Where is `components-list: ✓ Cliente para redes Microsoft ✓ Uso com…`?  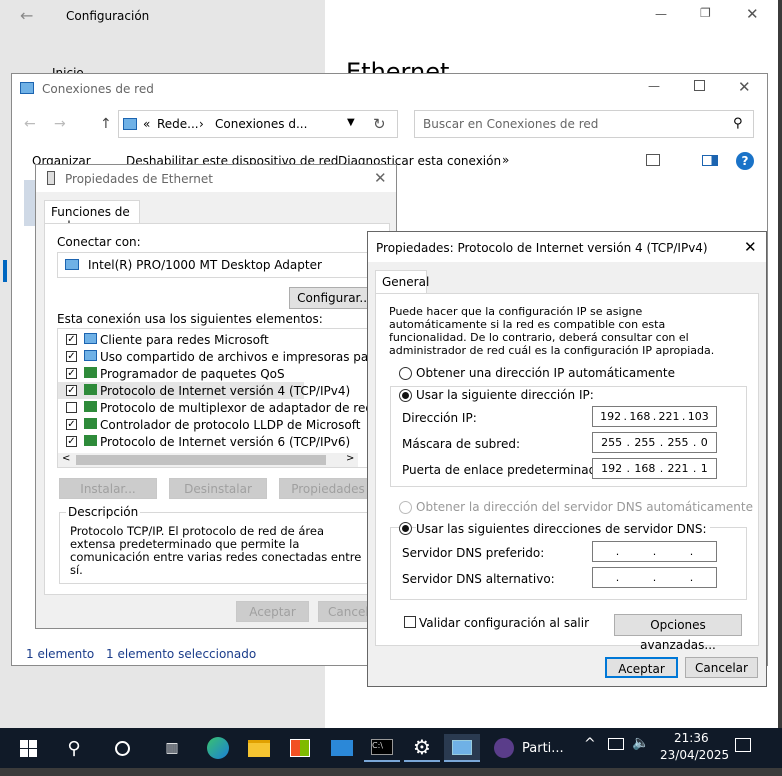 components-list: ✓ Cliente para redes Microsoft ✓ Uso com… is located at coordinates (223, 398).